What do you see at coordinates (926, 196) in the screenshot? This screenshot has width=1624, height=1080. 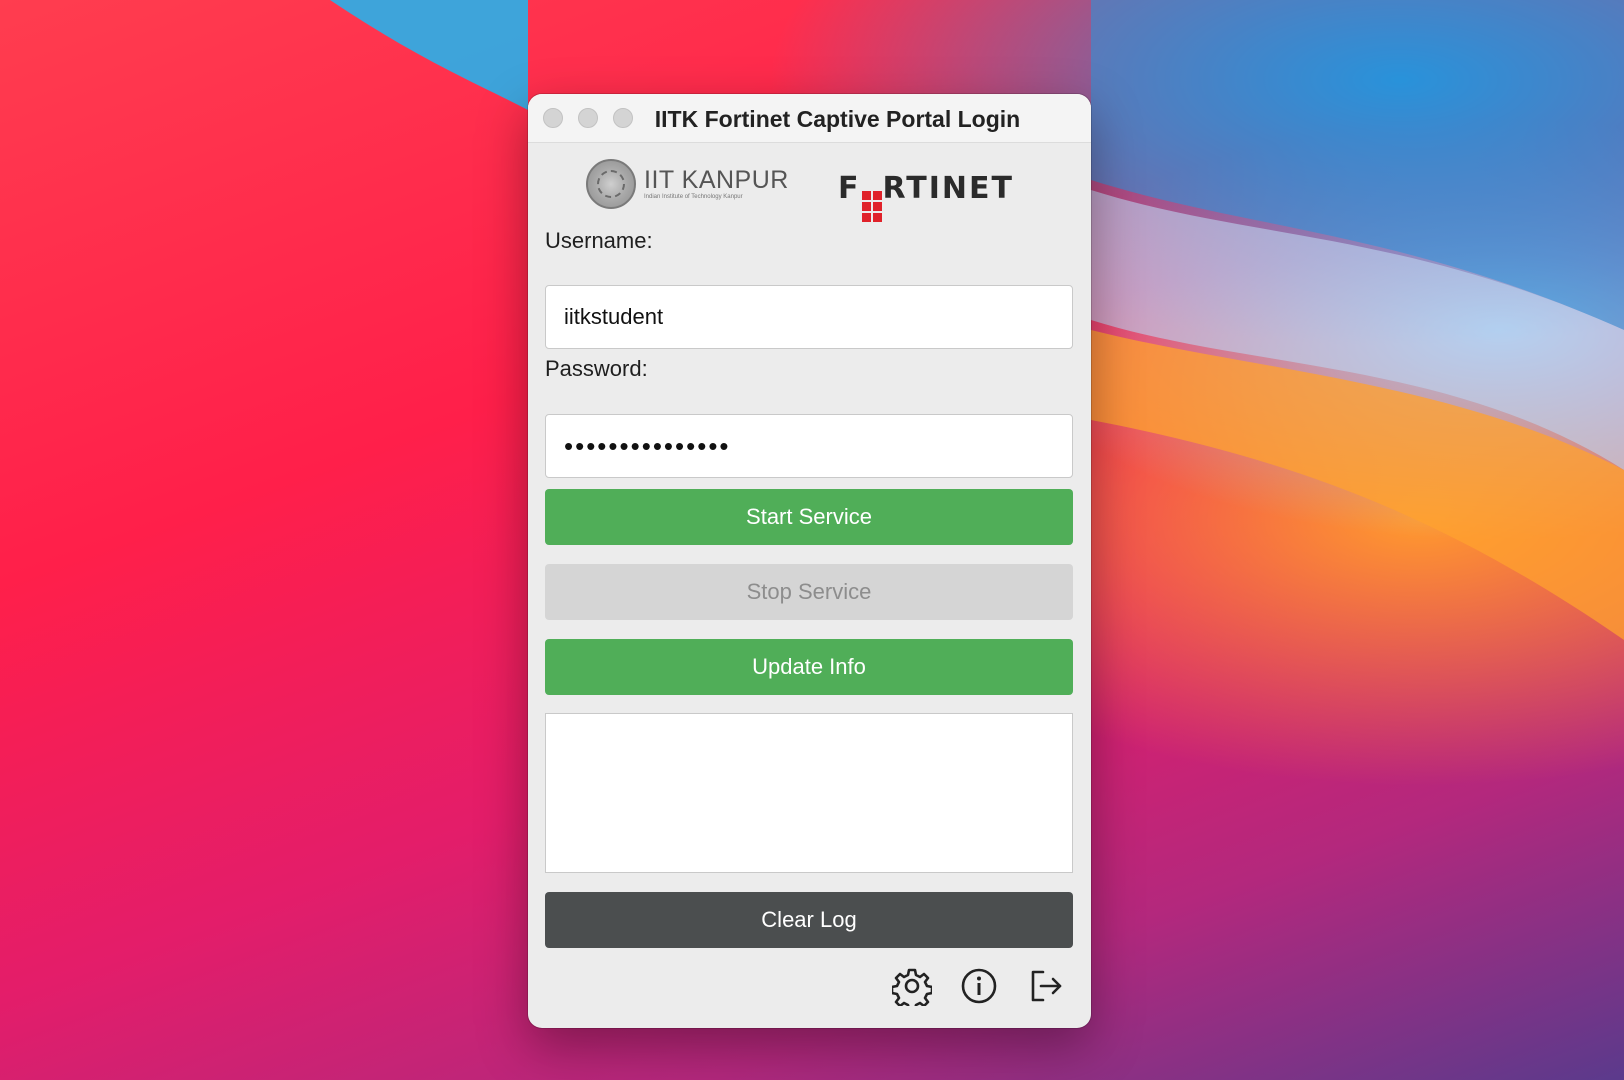 I see `fortinet-logo: F RTINET` at bounding box center [926, 196].